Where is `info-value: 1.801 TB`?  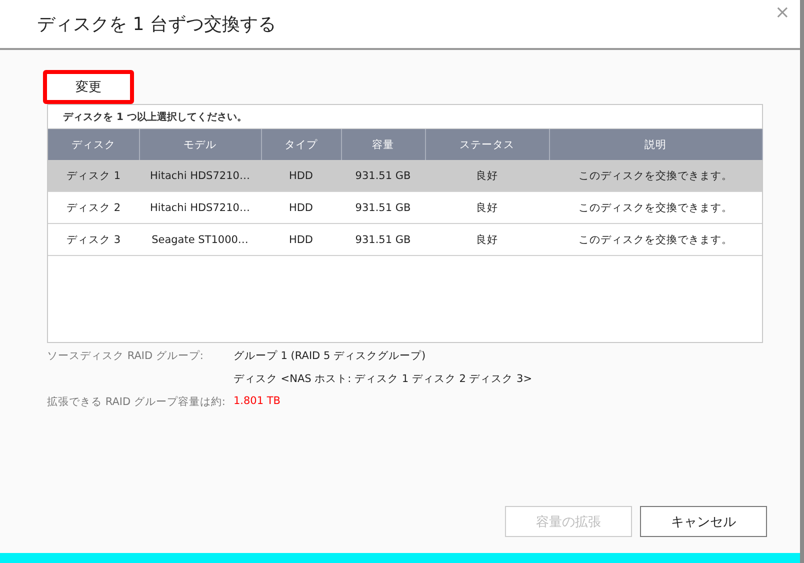 info-value: 1.801 TB is located at coordinates (257, 402).